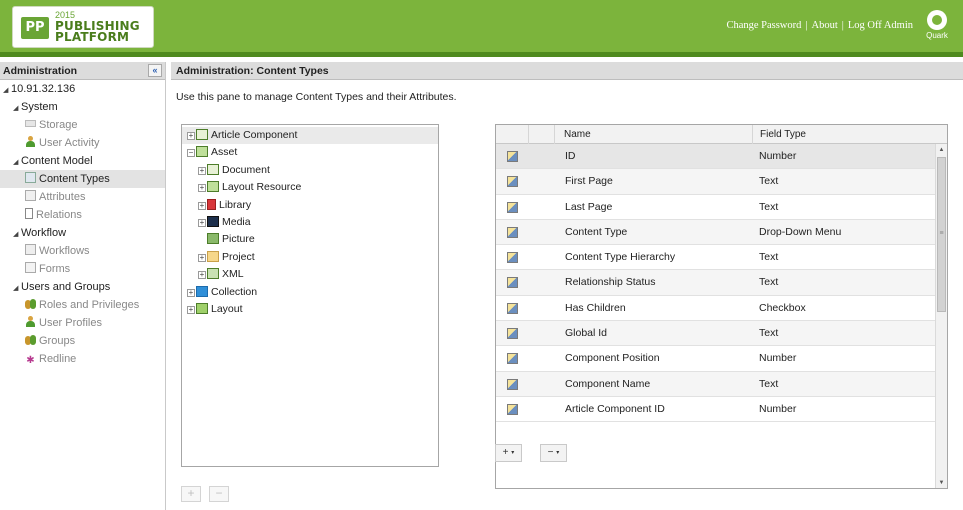 This screenshot has height=510, width=963. What do you see at coordinates (82, 89) in the screenshot?
I see `nav-item-server: ◢ 10.91.32.136` at bounding box center [82, 89].